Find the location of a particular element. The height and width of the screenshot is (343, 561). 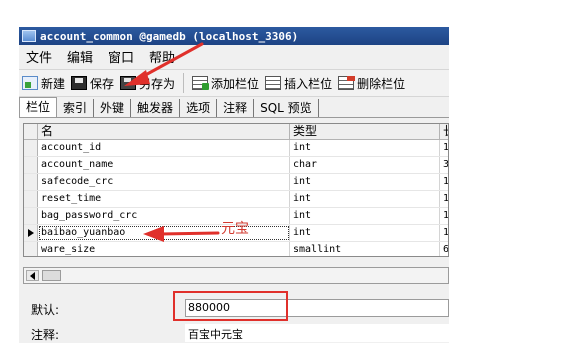

default-value-highlight is located at coordinates (230, 306).